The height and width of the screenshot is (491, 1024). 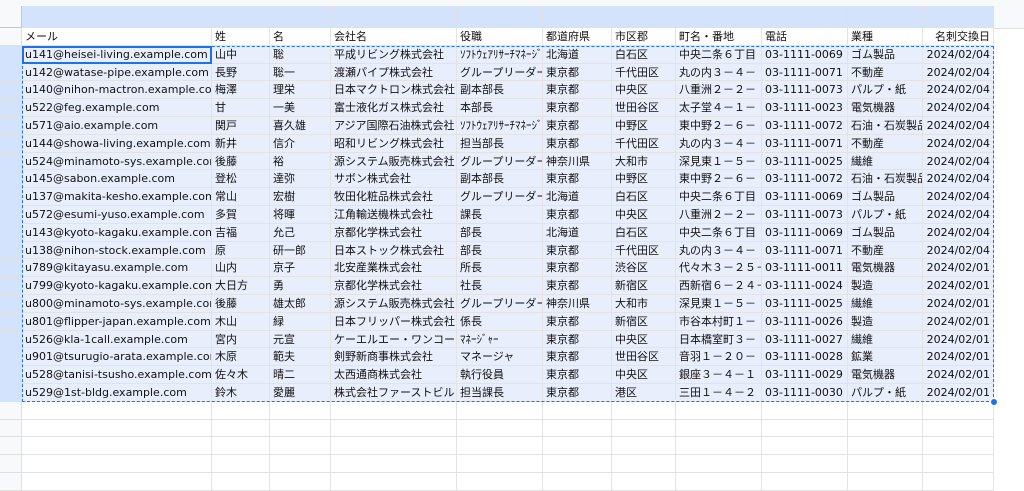 What do you see at coordinates (719, 321) in the screenshot?
I see `cell-h17: 市谷本村町１－` at bounding box center [719, 321].